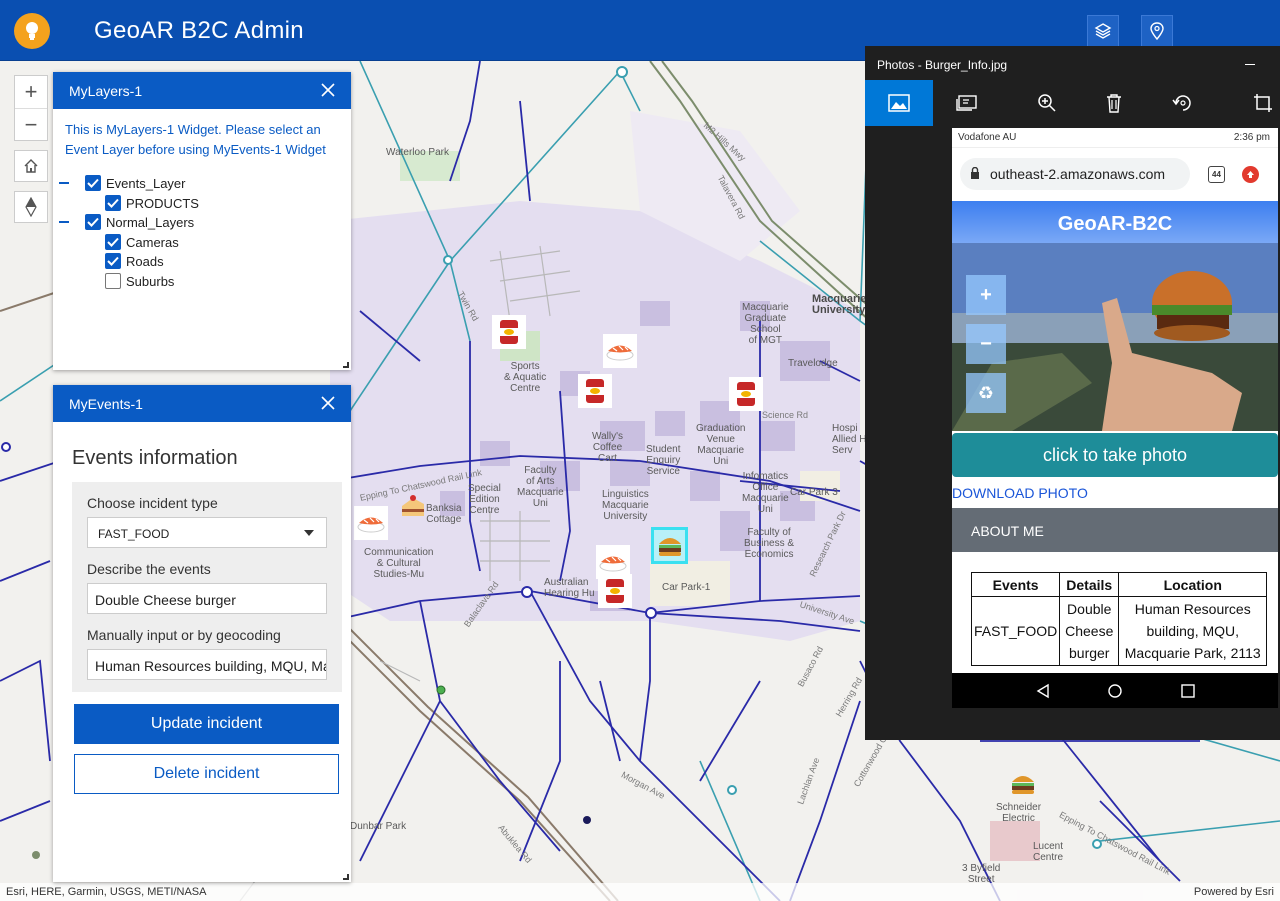 The height and width of the screenshot is (901, 1280). Describe the element at coordinates (1157, 31) in the screenshot. I see `location-button` at that location.